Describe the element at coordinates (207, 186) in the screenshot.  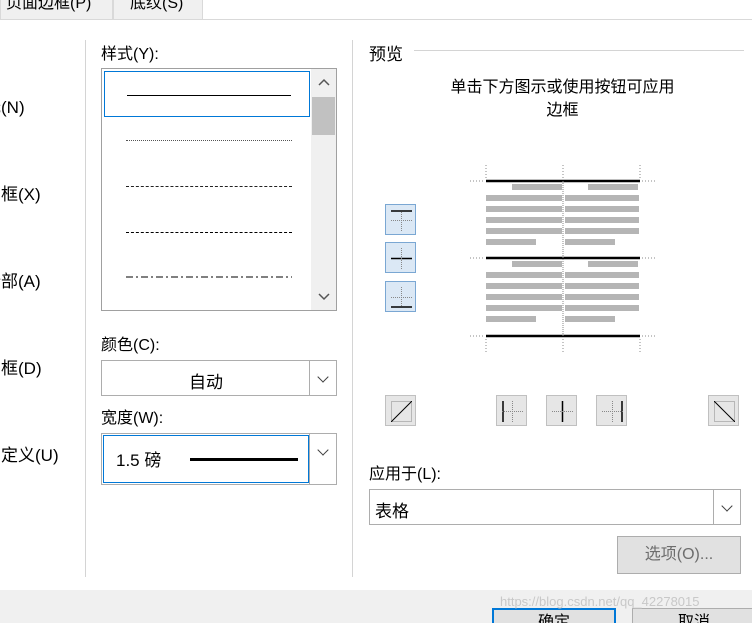
I see `style-item-fine-dash` at that location.